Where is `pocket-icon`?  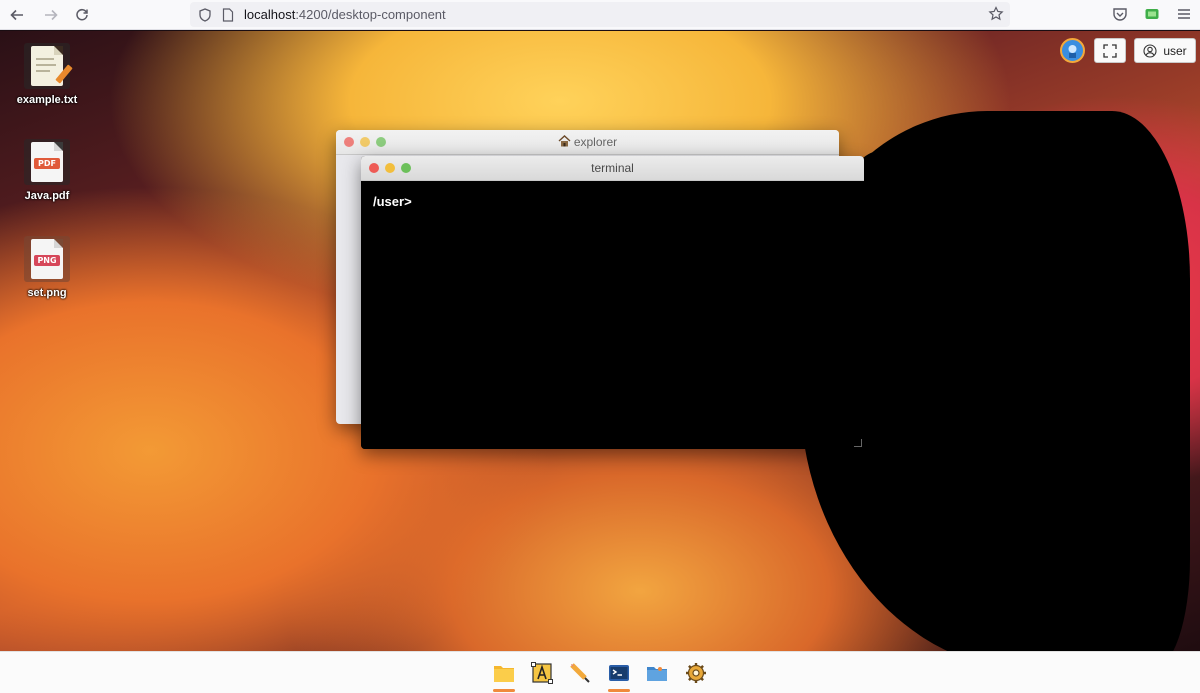 pocket-icon is located at coordinates (1120, 14).